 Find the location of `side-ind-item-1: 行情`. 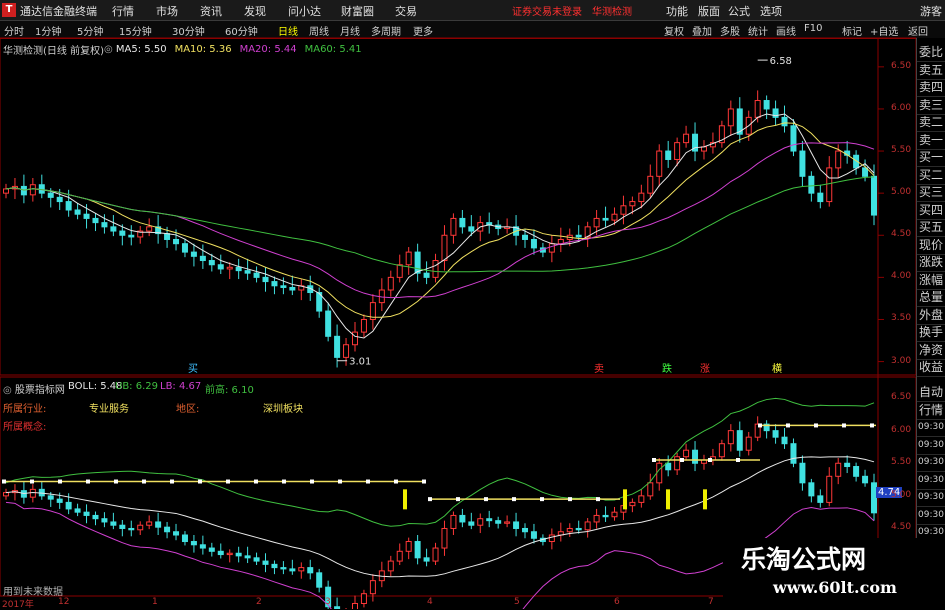

side-ind-item-1: 行情 is located at coordinates (931, 411).